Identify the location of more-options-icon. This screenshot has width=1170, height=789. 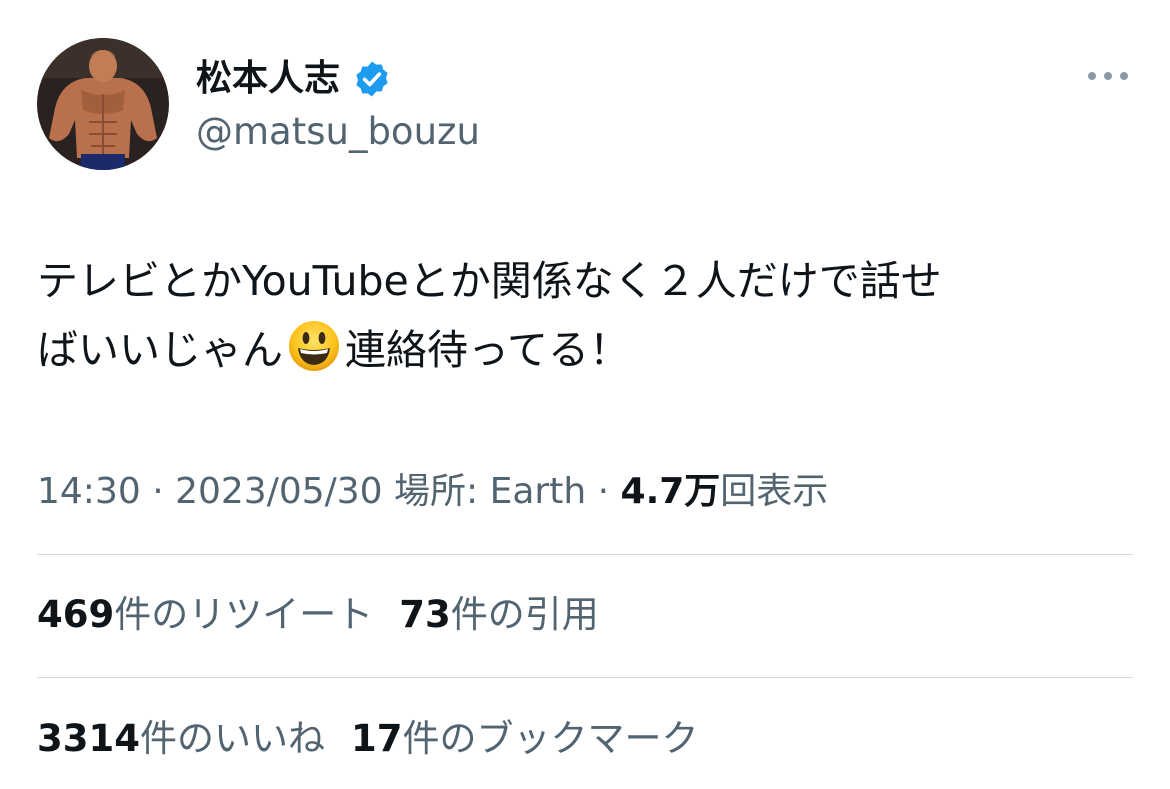
(1108, 76).